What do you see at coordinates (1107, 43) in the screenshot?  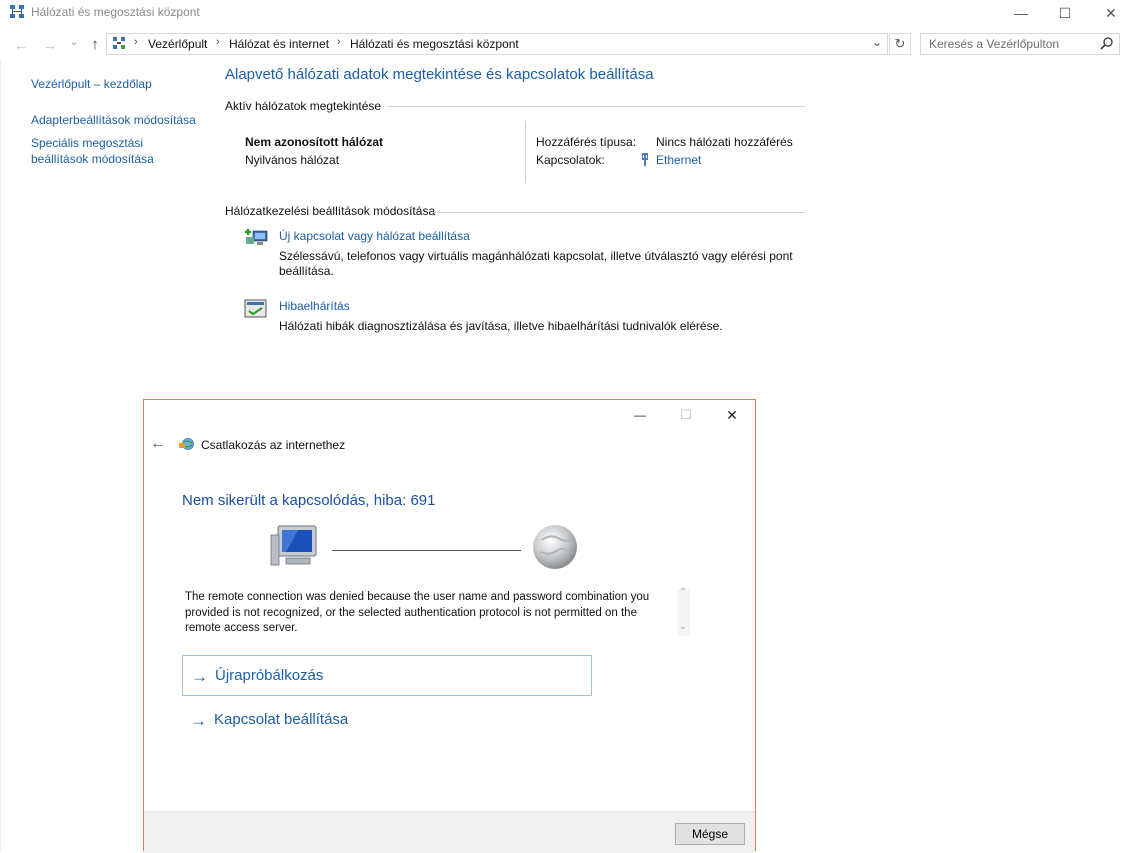 I see `search-icon` at bounding box center [1107, 43].